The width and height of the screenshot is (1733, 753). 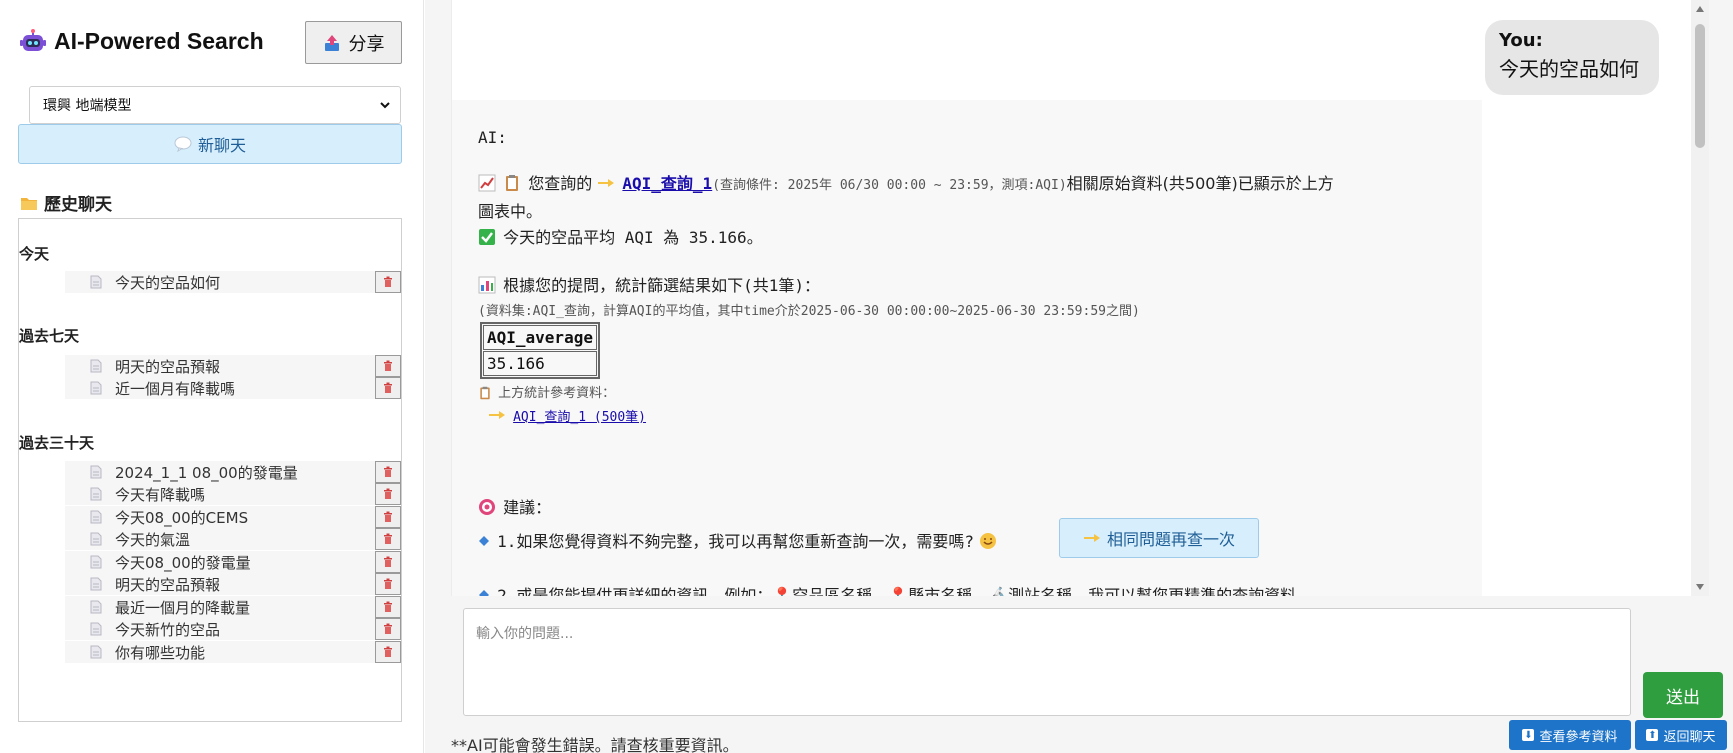 I want to click on back-to-chat-label: 返回聊天, so click(x=1689, y=737).